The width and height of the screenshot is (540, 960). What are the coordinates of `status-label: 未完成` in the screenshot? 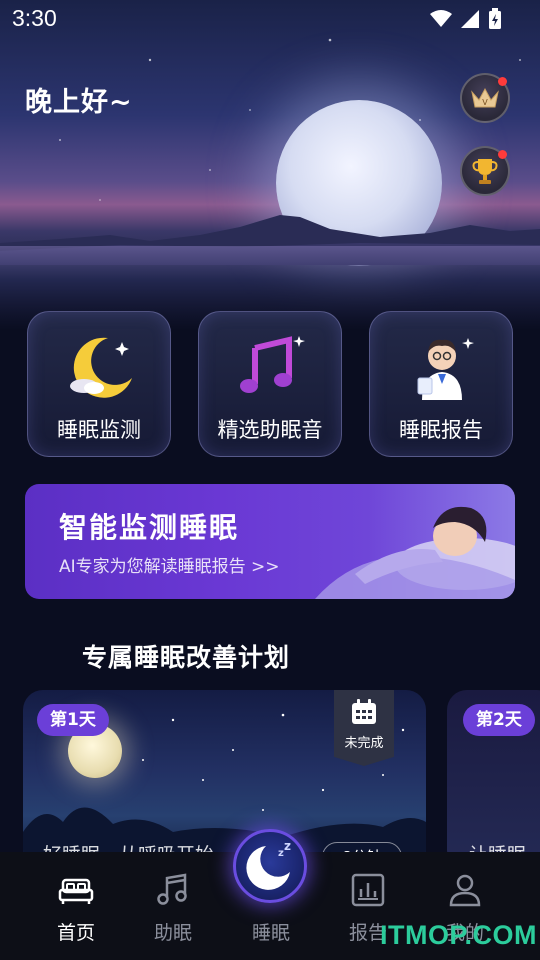 It's located at (364, 743).